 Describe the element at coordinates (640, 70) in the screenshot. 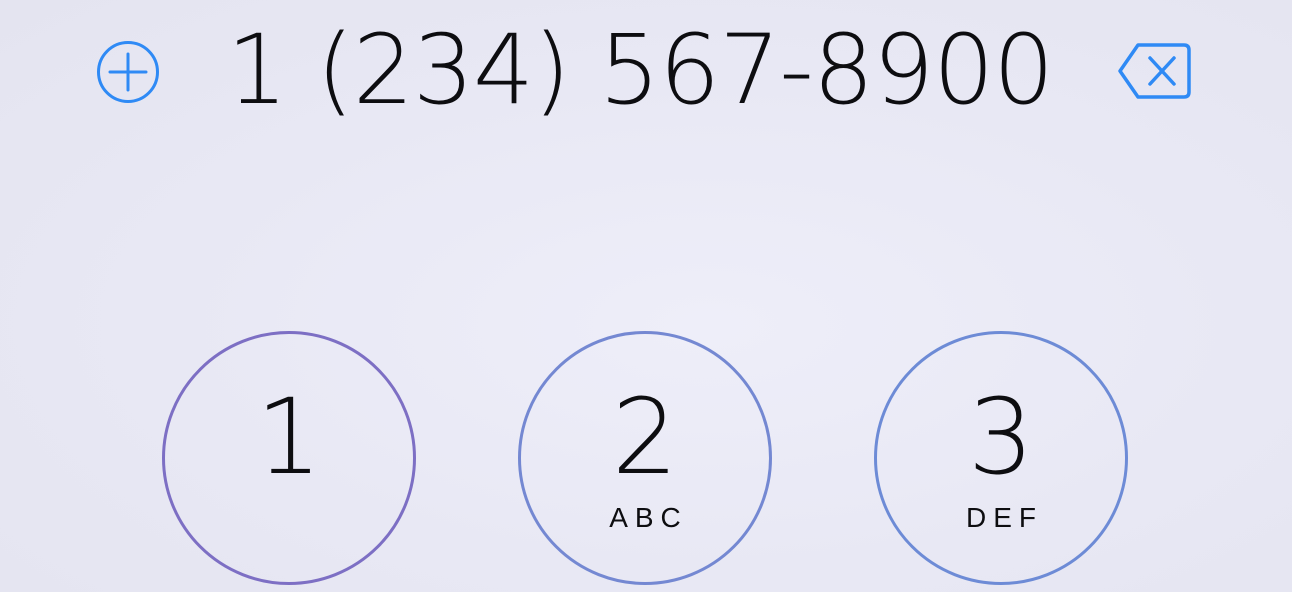

I see `phone-number-display: 1 (234) 567-8900` at that location.